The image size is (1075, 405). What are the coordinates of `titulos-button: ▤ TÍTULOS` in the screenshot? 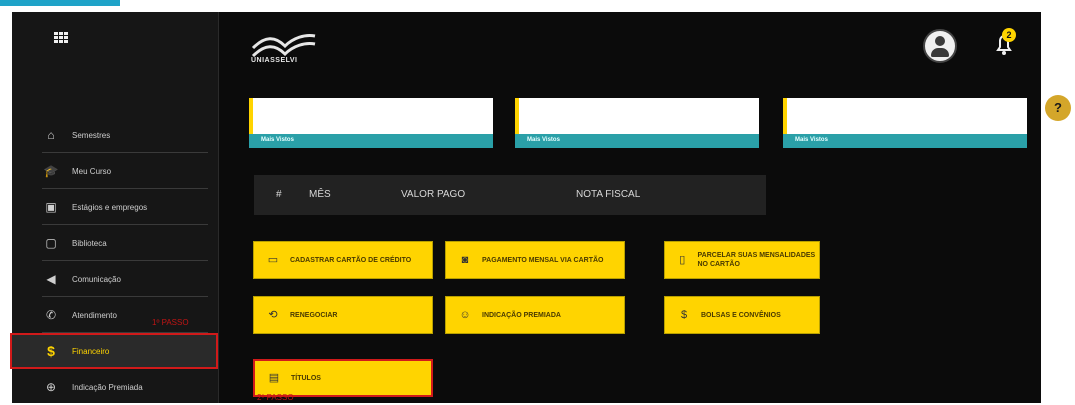 It's located at (343, 378).